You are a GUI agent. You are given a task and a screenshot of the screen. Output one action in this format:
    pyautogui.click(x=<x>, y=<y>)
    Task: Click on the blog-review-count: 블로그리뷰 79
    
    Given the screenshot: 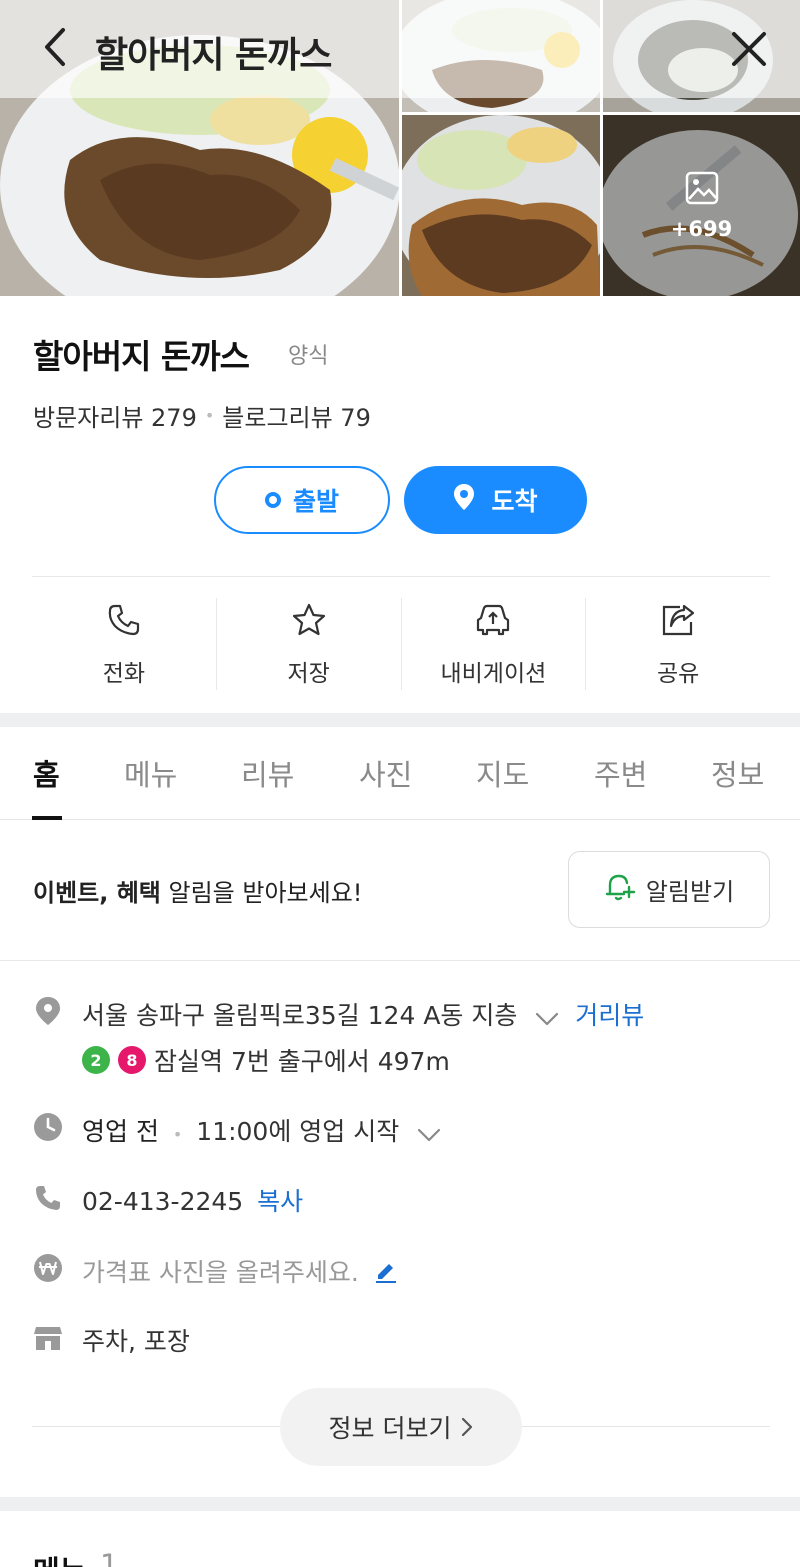 What is the action you would take?
    pyautogui.click(x=296, y=415)
    